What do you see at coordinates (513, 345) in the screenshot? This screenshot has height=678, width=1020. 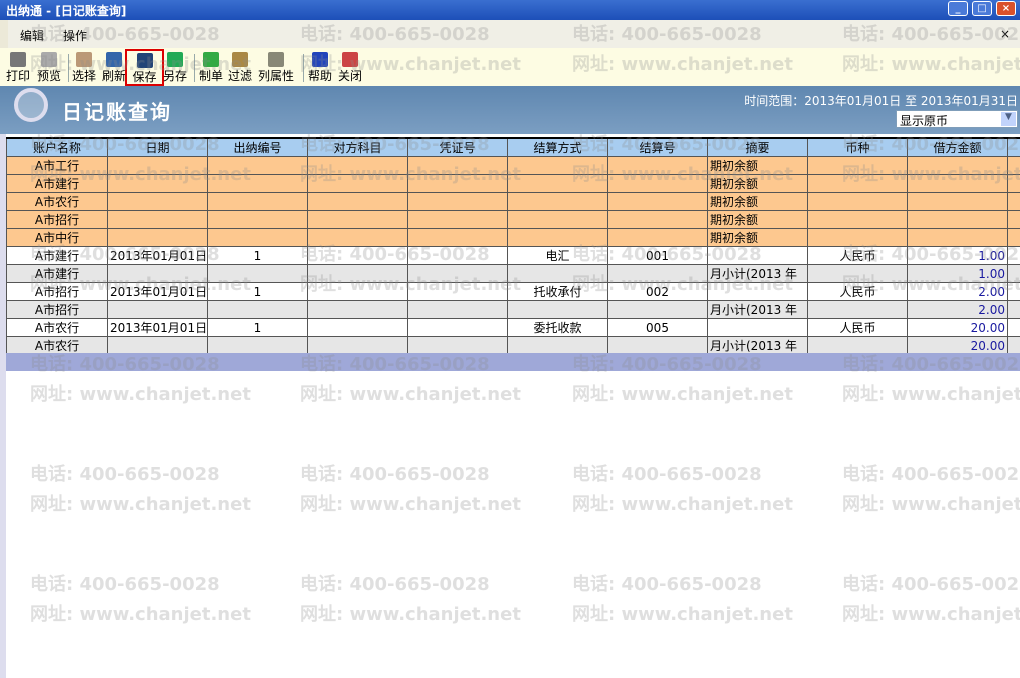 I see `table-row: A市农行 月小计(2013 年 20.00` at bounding box center [513, 345].